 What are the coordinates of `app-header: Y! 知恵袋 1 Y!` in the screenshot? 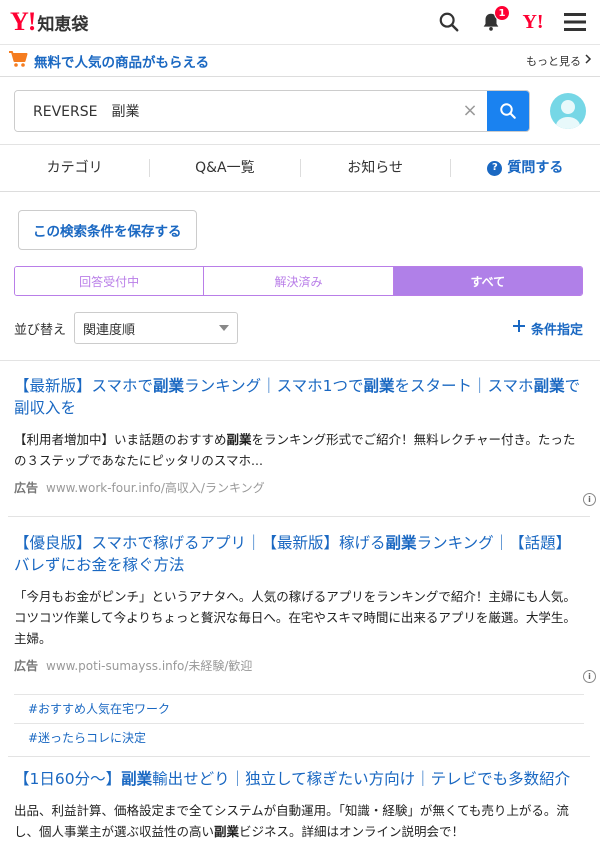 It's located at (300, 22).